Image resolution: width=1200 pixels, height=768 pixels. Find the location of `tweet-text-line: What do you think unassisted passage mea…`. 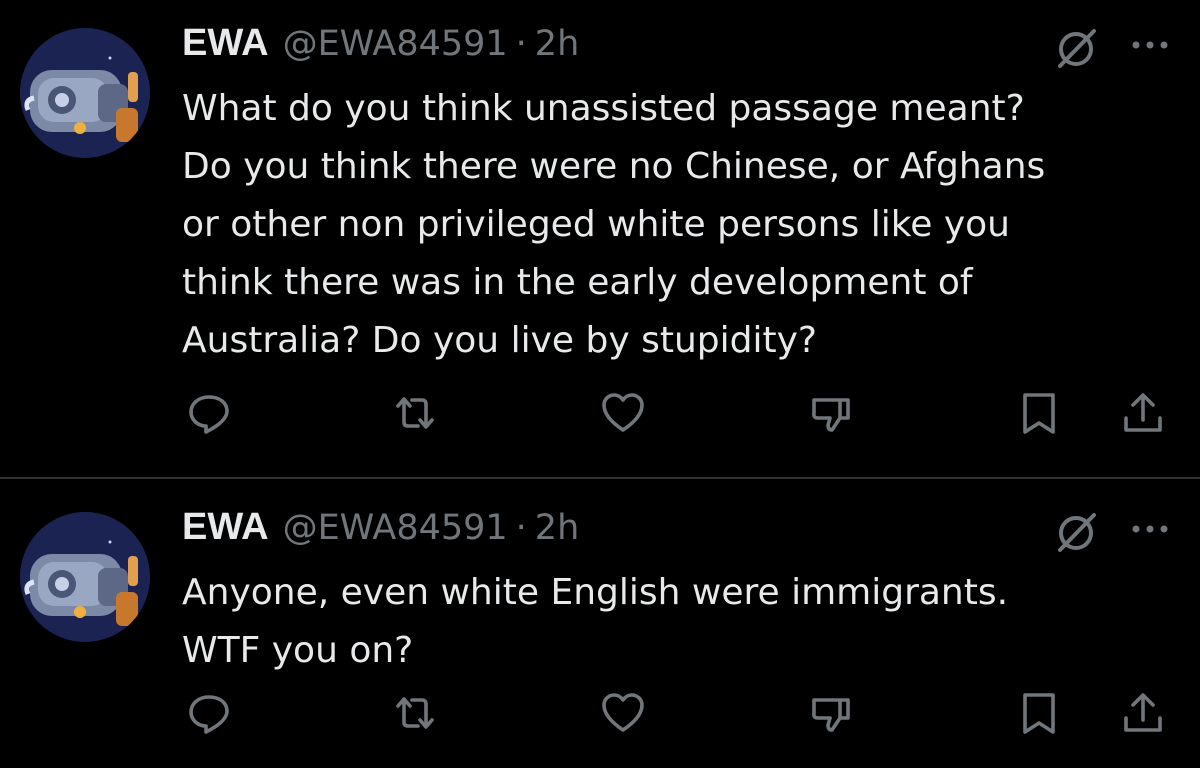

tweet-text-line: What do you think unassisted passage mea… is located at coordinates (603, 108).